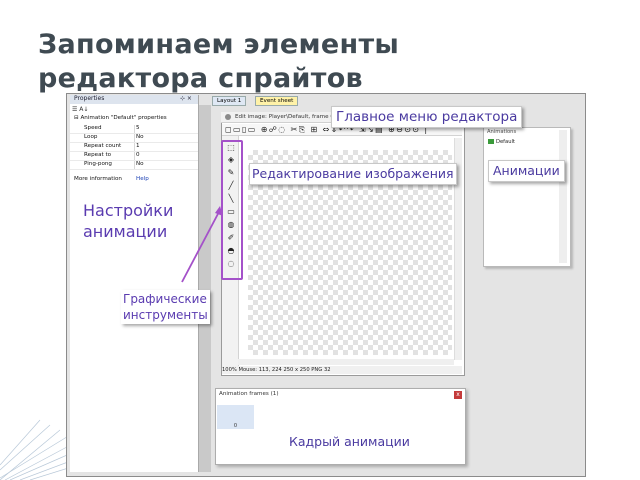  What do you see at coordinates (491, 141) in the screenshot?
I see `animation-icon` at bounding box center [491, 141].